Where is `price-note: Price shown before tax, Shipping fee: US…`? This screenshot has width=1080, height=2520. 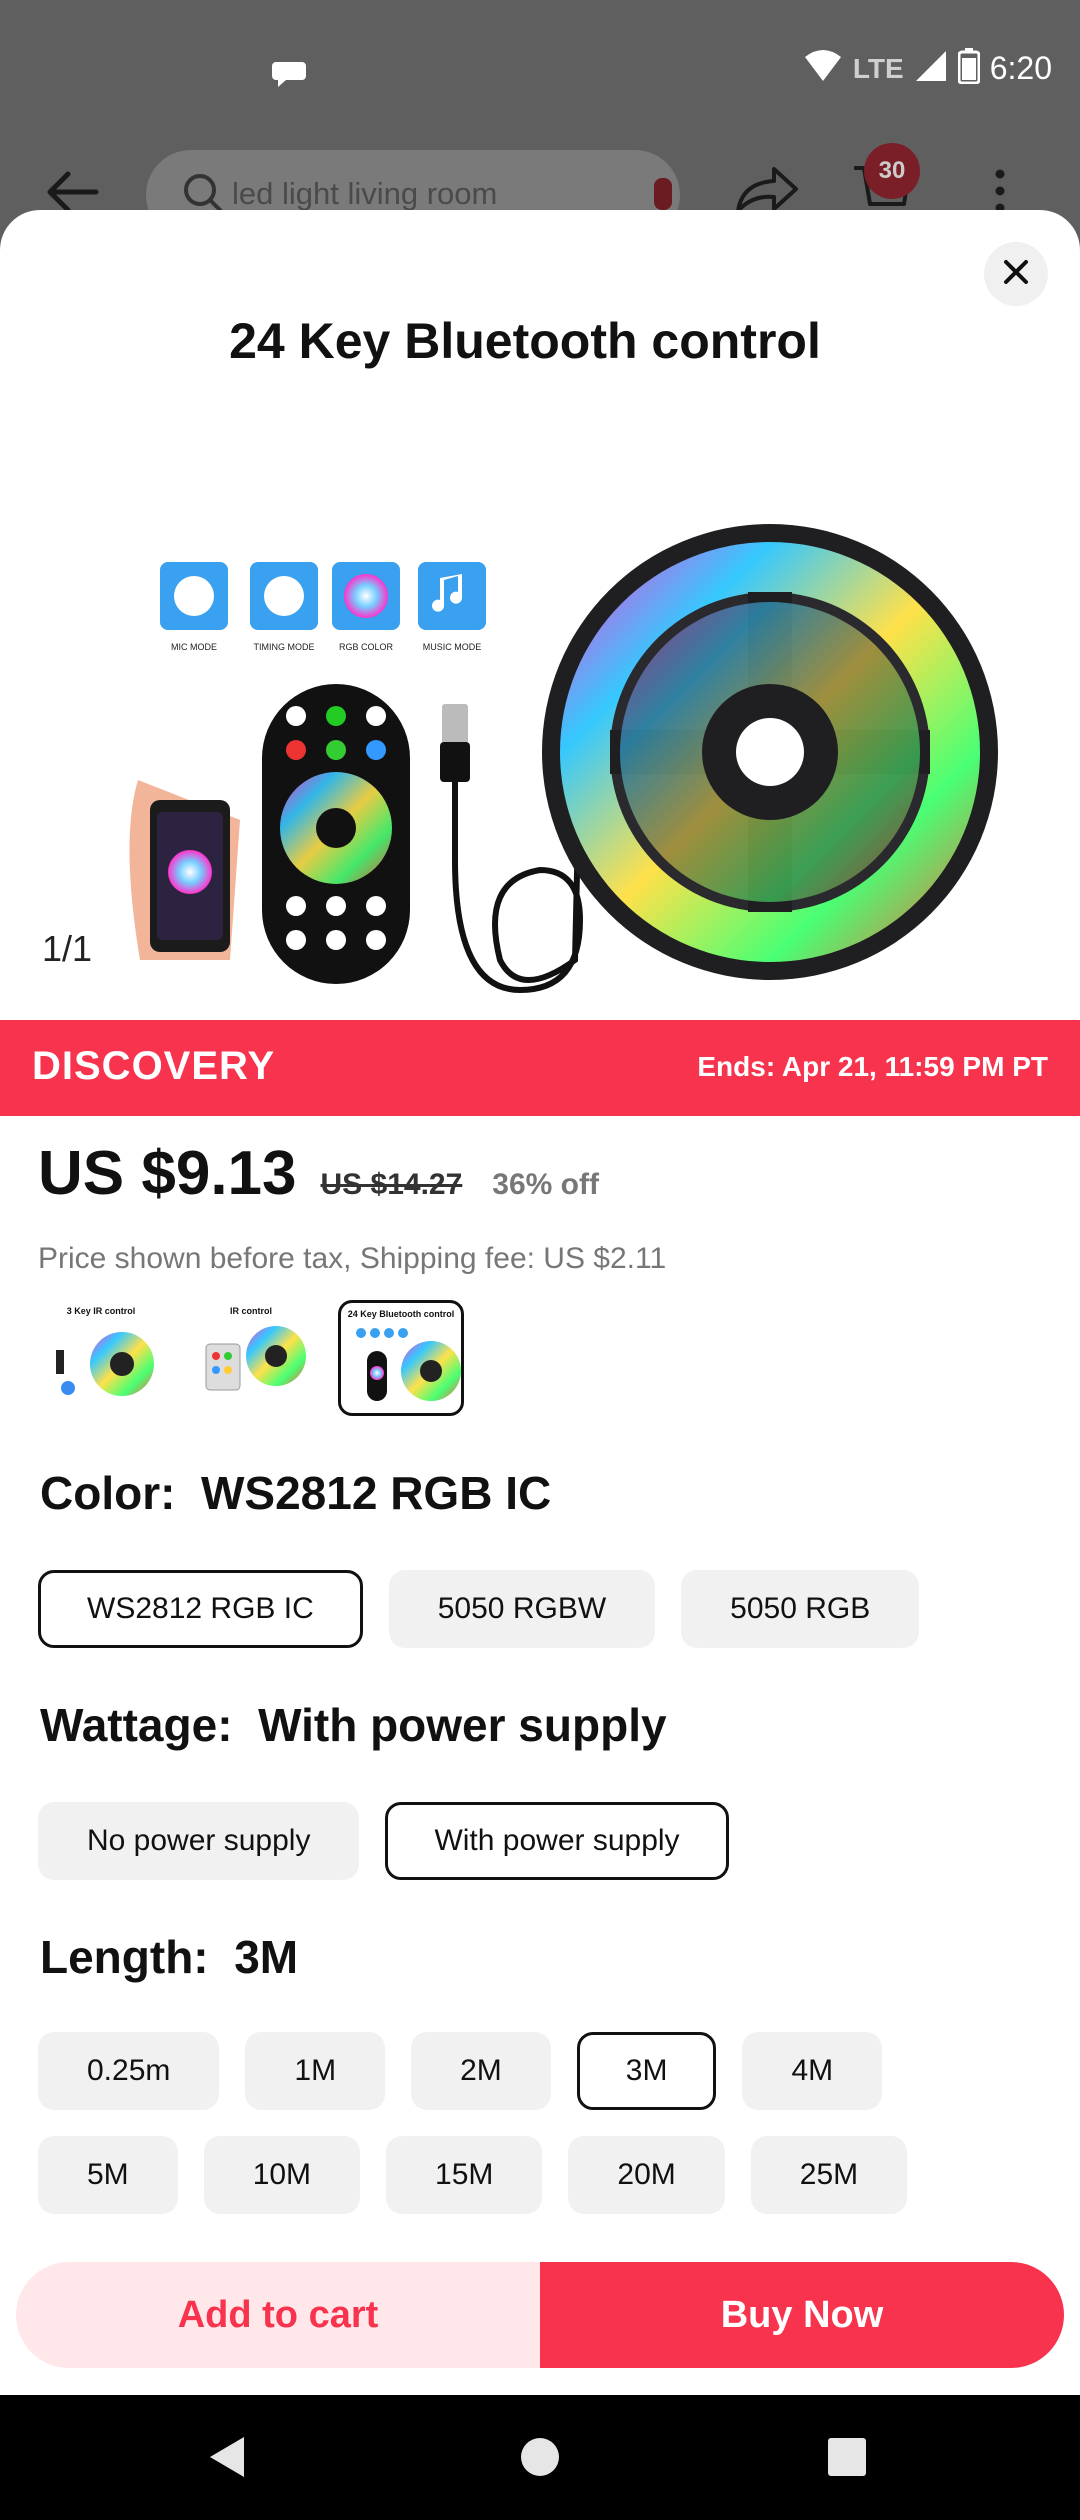
price-note: Price shown before tax, Shipping fee: US… is located at coordinates (352, 1258).